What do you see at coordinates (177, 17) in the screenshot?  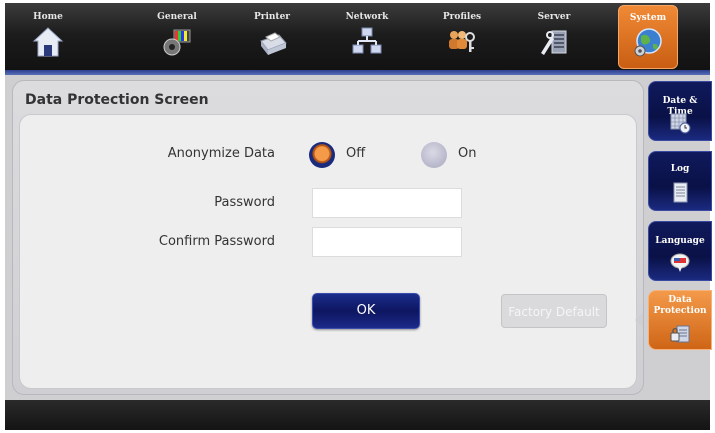 I see `nav-general-label: General` at bounding box center [177, 17].